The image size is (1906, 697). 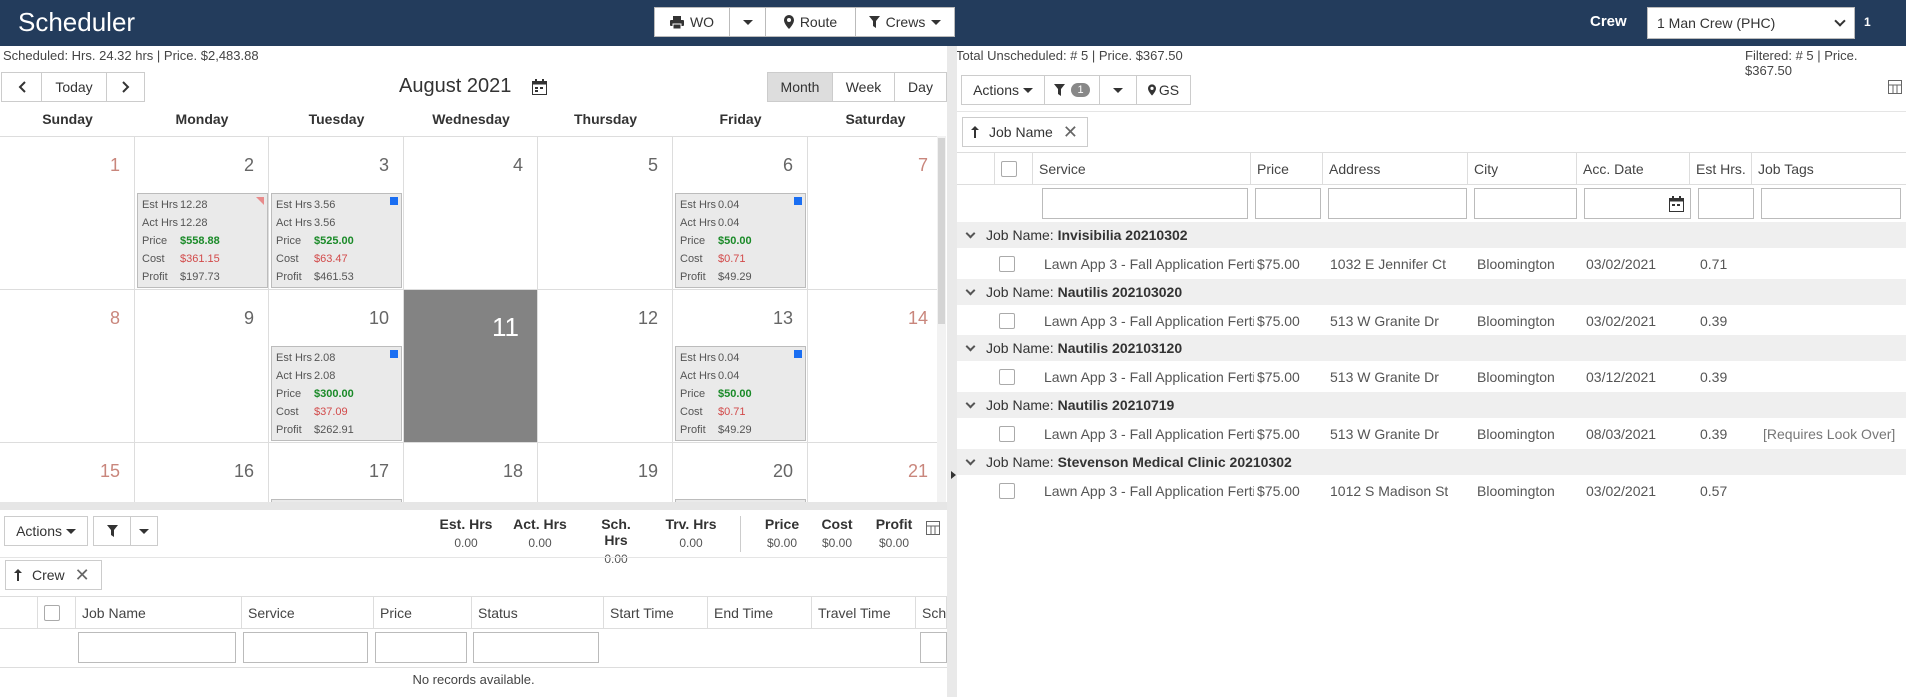 What do you see at coordinates (605, 366) in the screenshot?
I see `day-cell: 12` at bounding box center [605, 366].